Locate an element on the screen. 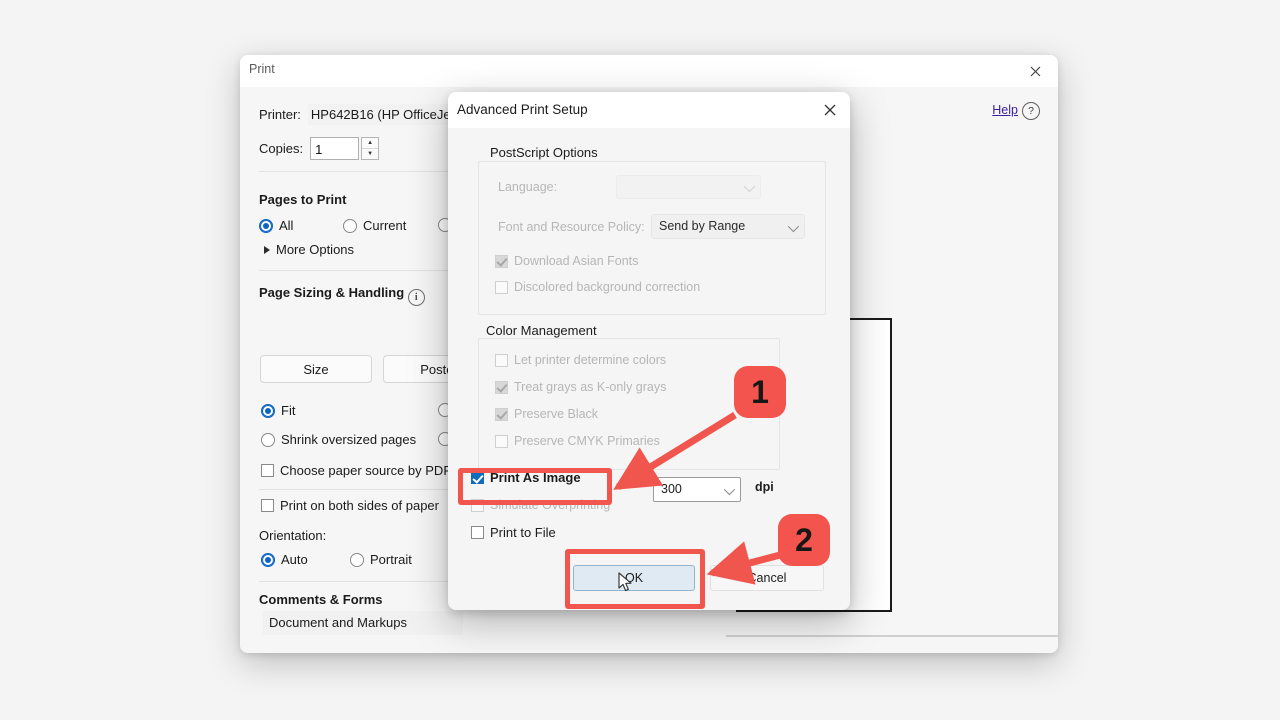  check-treat-grays: Treat grays as K-only grays is located at coordinates (580, 387).